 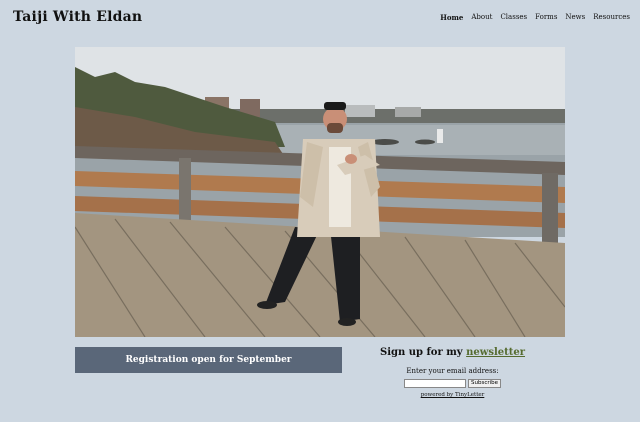 I want to click on registration-banner-text: Registration open for September, so click(x=208, y=360).